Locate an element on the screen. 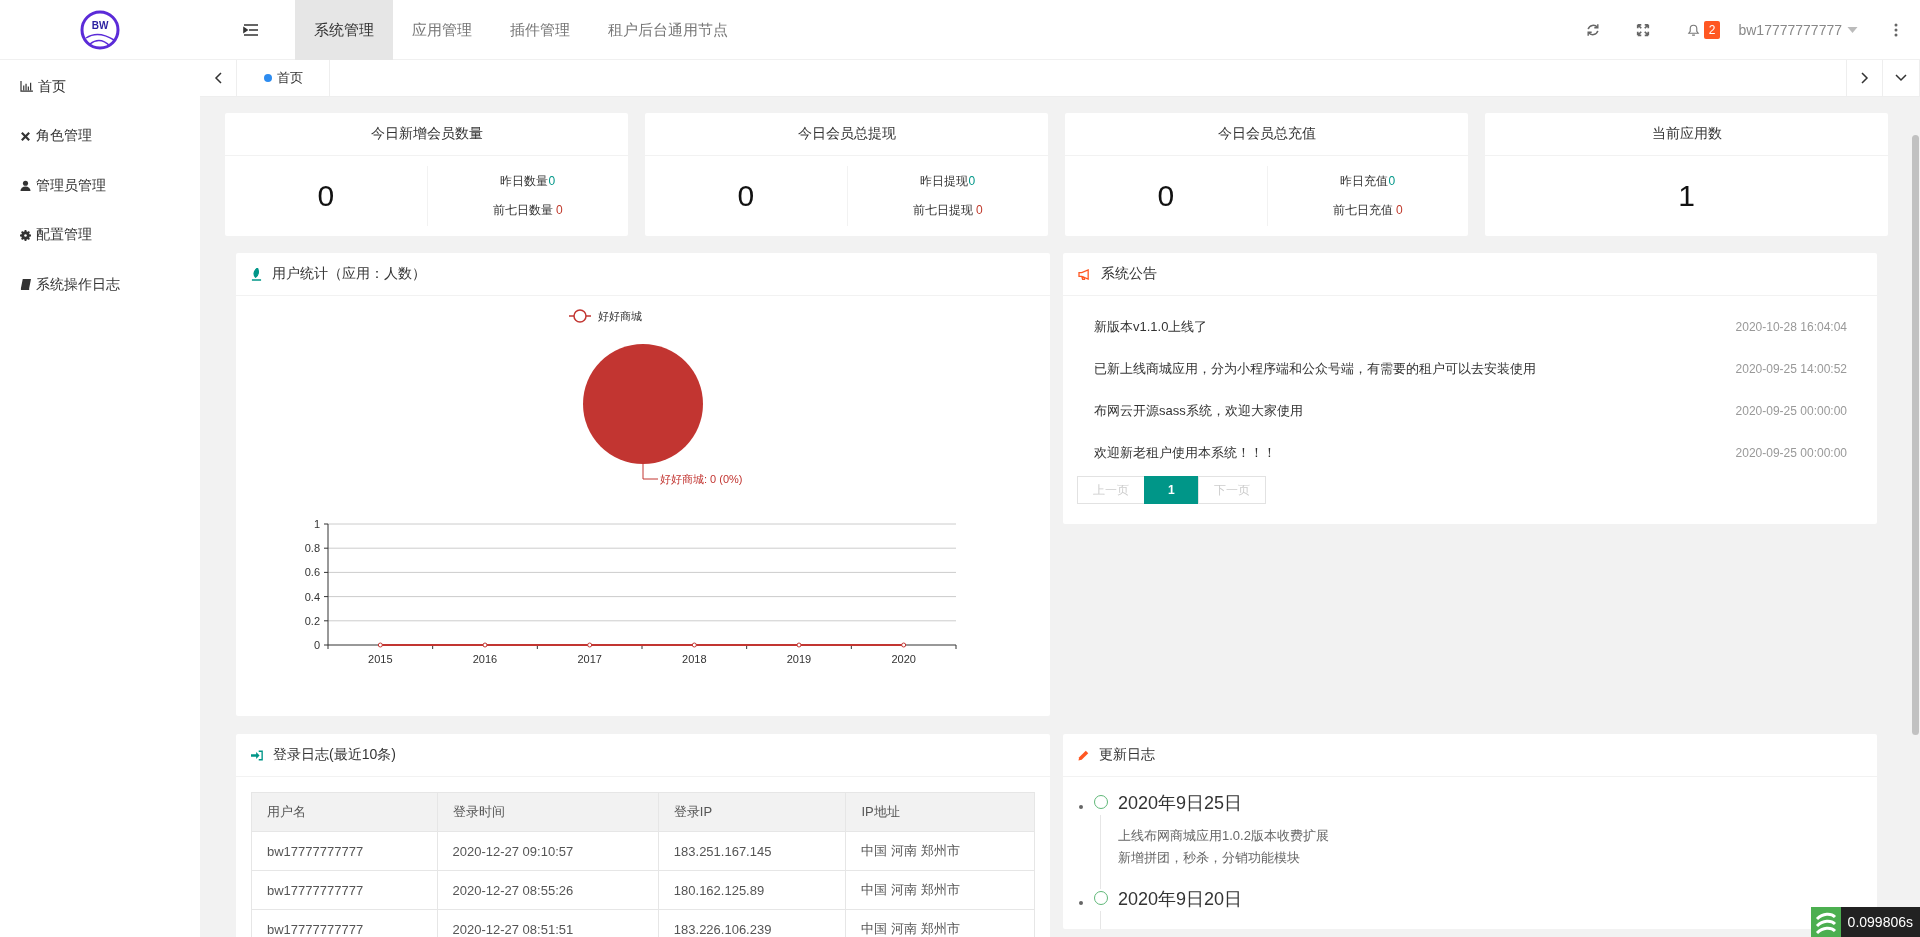 This screenshot has height=937, width=1920. stat-detail: 昨日充值0 is located at coordinates (1368, 181).